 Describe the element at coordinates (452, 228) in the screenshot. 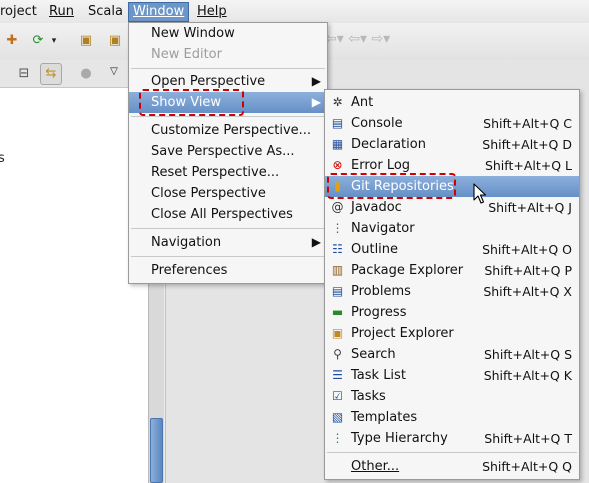

I see `view-item-navigator: ⋮ Navigator` at that location.